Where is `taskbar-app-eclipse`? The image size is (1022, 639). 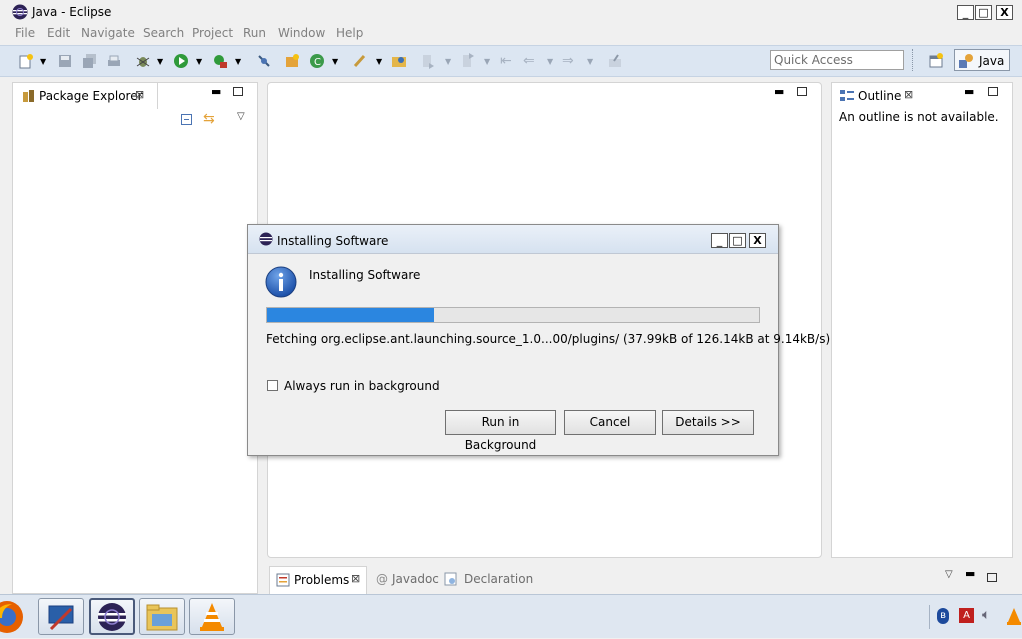
taskbar-app-eclipse is located at coordinates (112, 616).